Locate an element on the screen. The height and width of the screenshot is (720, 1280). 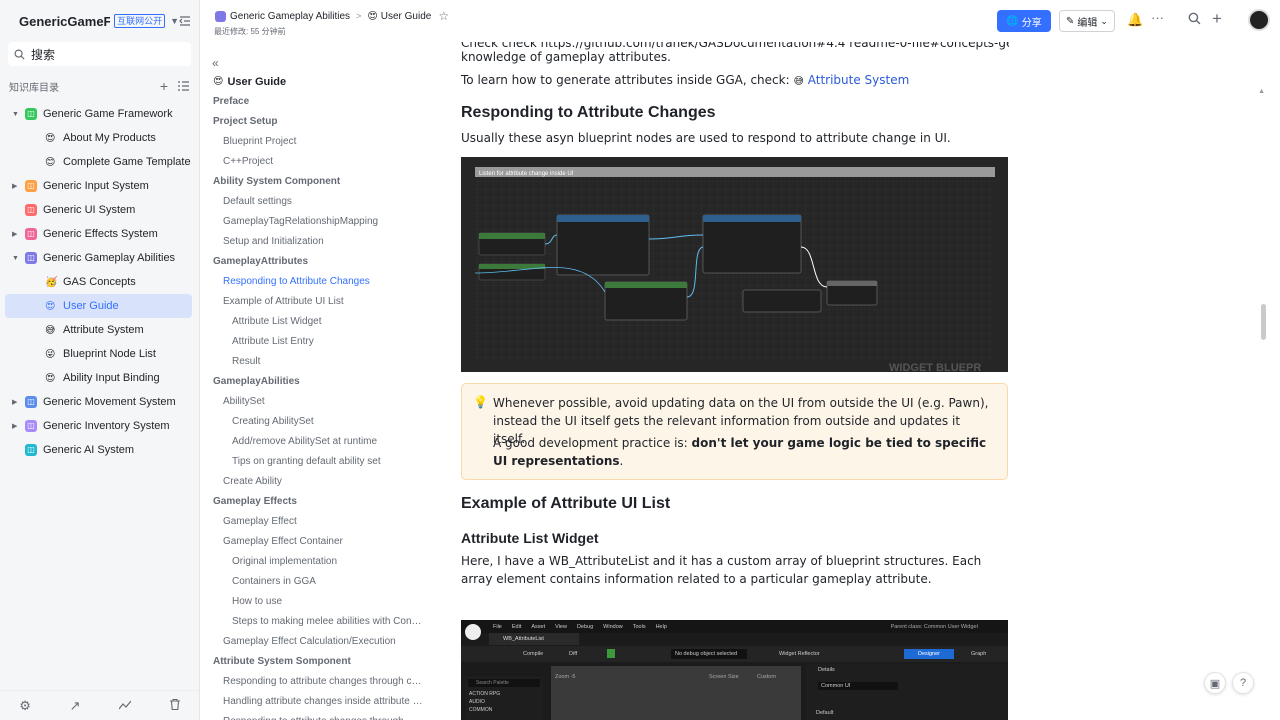
ue-screen-size: Screen Size is located at coordinates (724, 677).